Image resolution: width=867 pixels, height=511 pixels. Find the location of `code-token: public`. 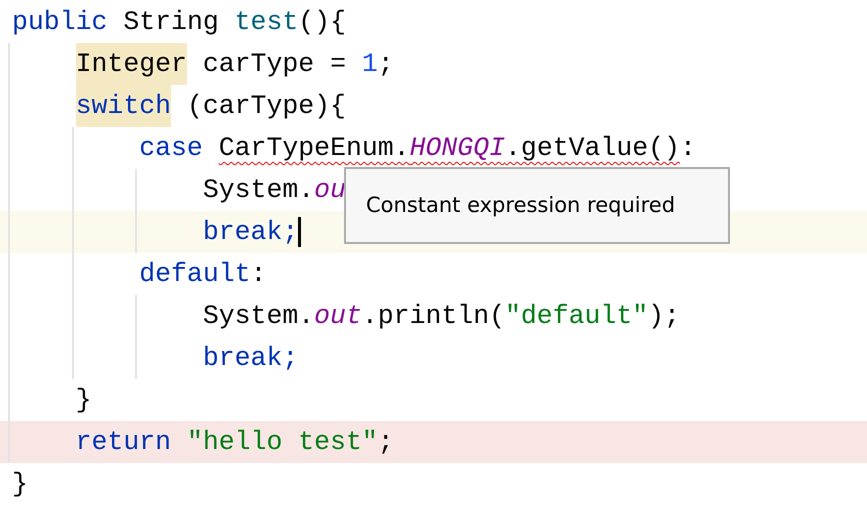

code-token: public is located at coordinates (60, 22).